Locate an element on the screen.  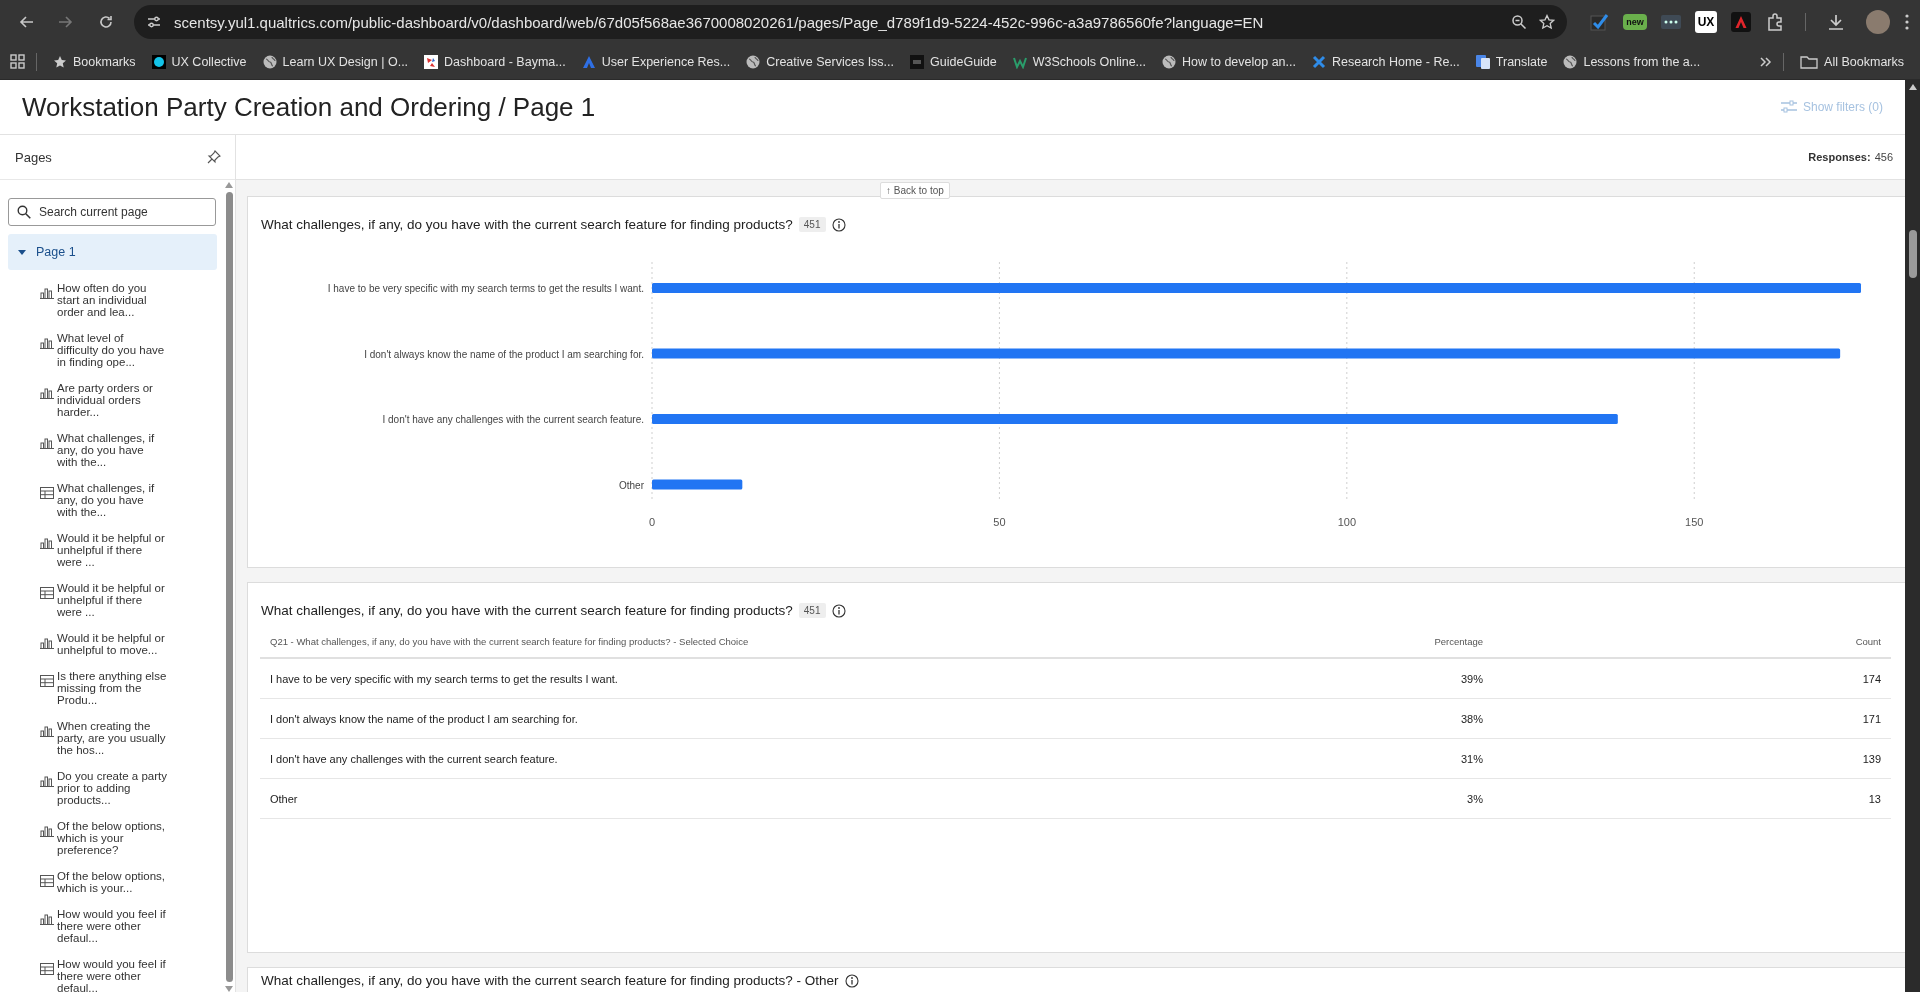
table-cell: 13 is located at coordinates (1692, 799).